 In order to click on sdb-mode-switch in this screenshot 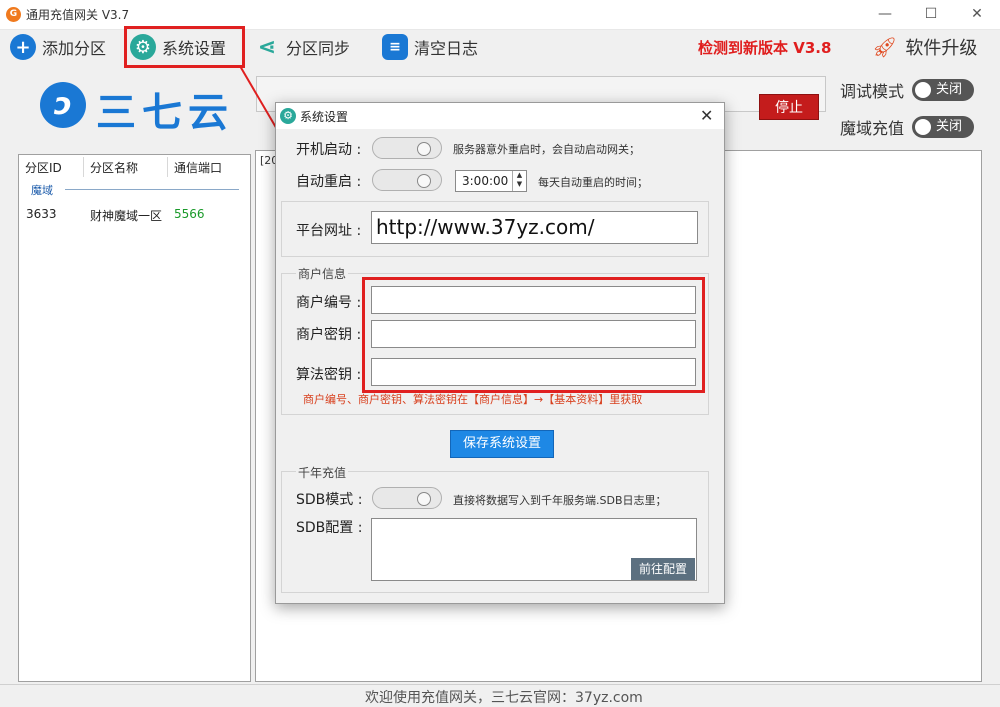, I will do `click(407, 498)`.